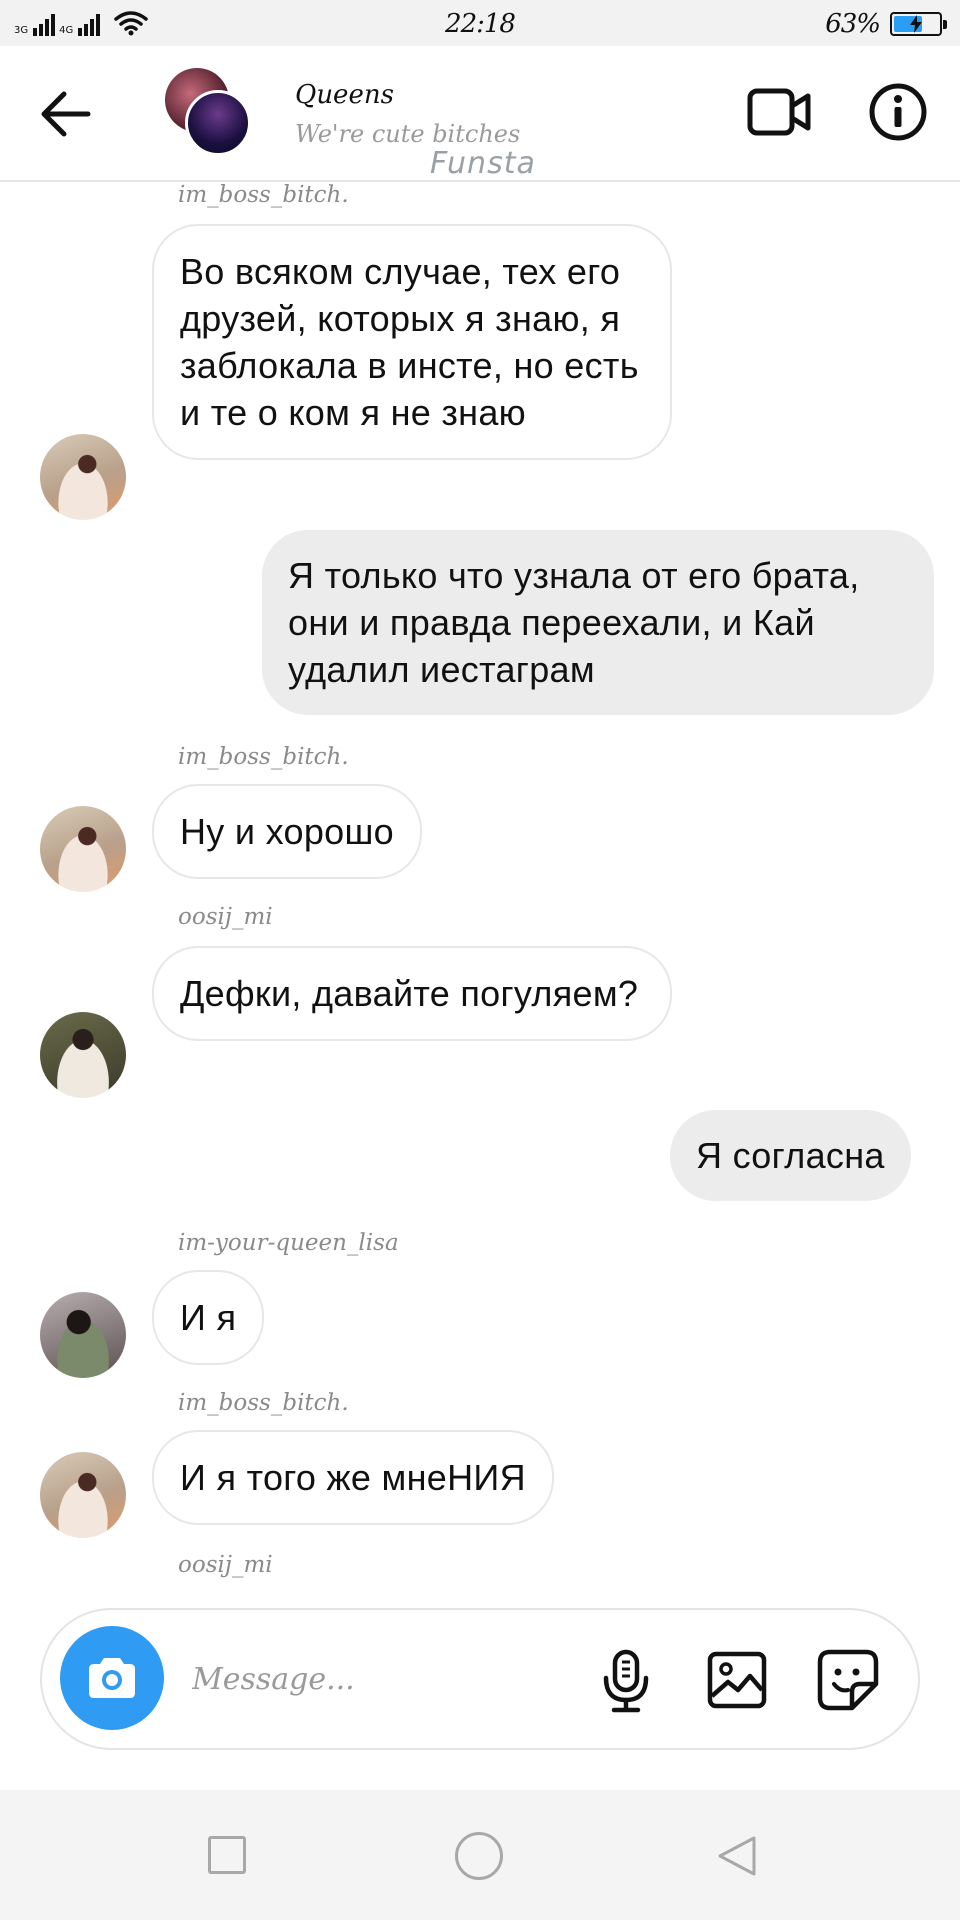 Image resolution: width=960 pixels, height=1920 pixels. I want to click on clock: 22:18, so click(480, 24).